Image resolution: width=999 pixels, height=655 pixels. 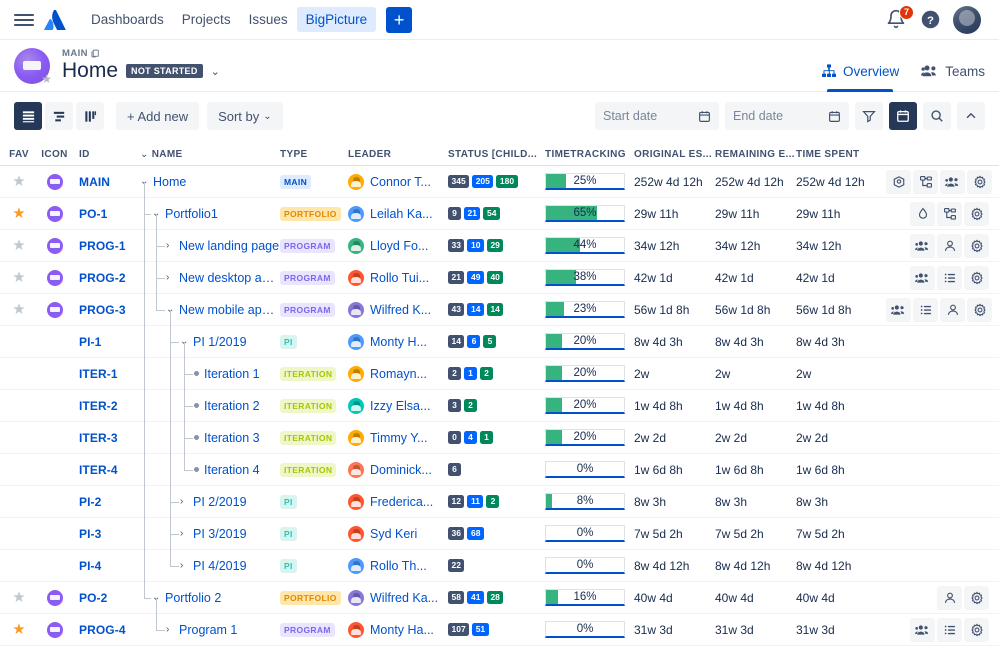 What do you see at coordinates (869, 116) in the screenshot?
I see `filter-button` at bounding box center [869, 116].